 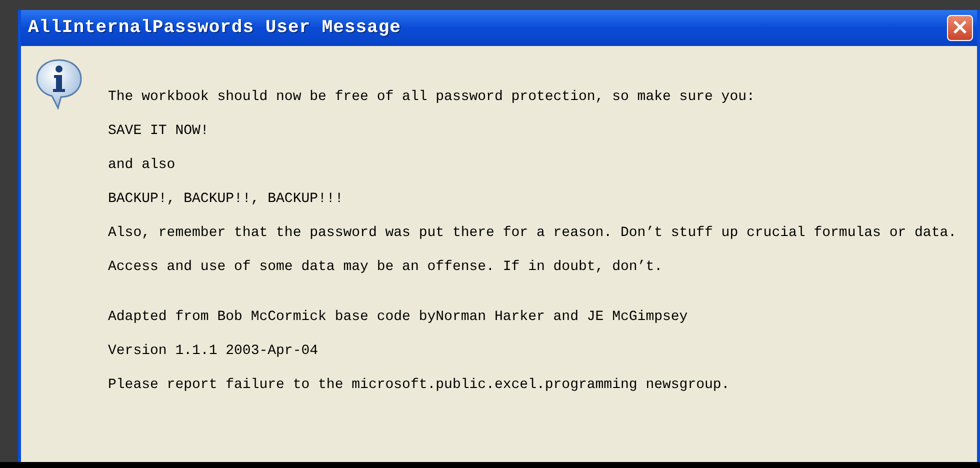 What do you see at coordinates (432, 97) in the screenshot?
I see `message-line: The workbook should now be free of all password protection, so make sure you:` at bounding box center [432, 97].